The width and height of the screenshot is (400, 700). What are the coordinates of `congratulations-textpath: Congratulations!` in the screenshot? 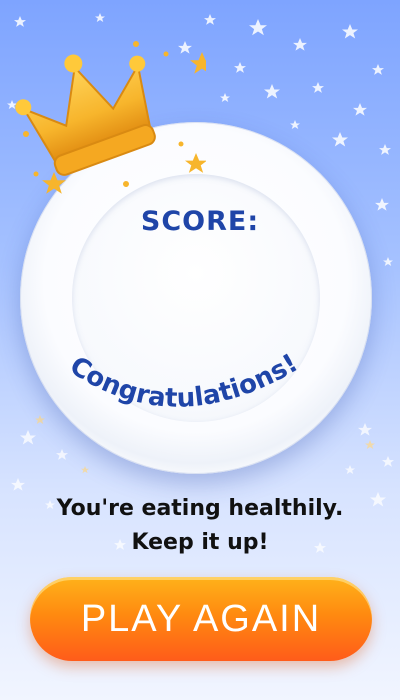 It's located at (183, 381).